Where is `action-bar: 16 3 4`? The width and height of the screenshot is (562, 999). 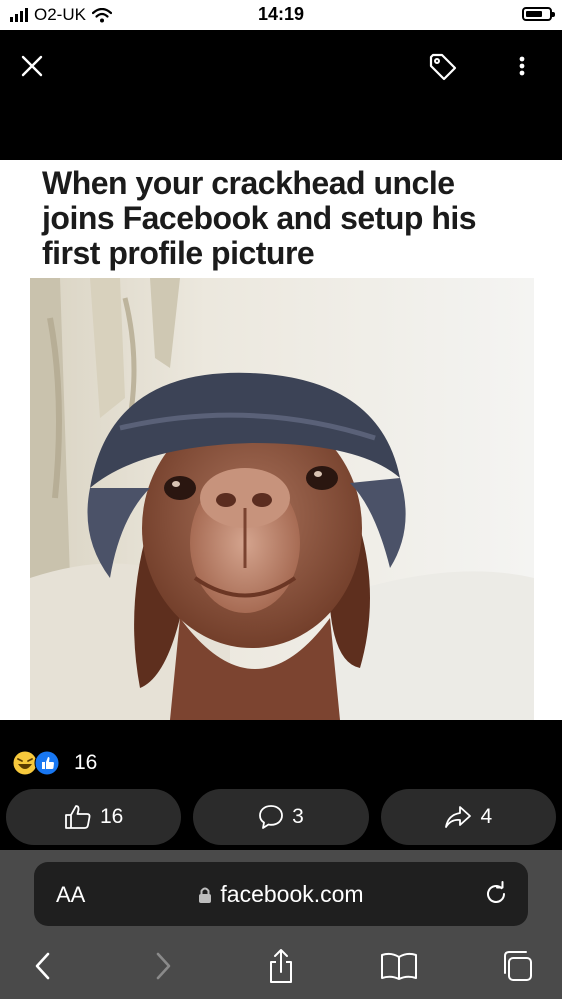 action-bar: 16 3 4 is located at coordinates (281, 817).